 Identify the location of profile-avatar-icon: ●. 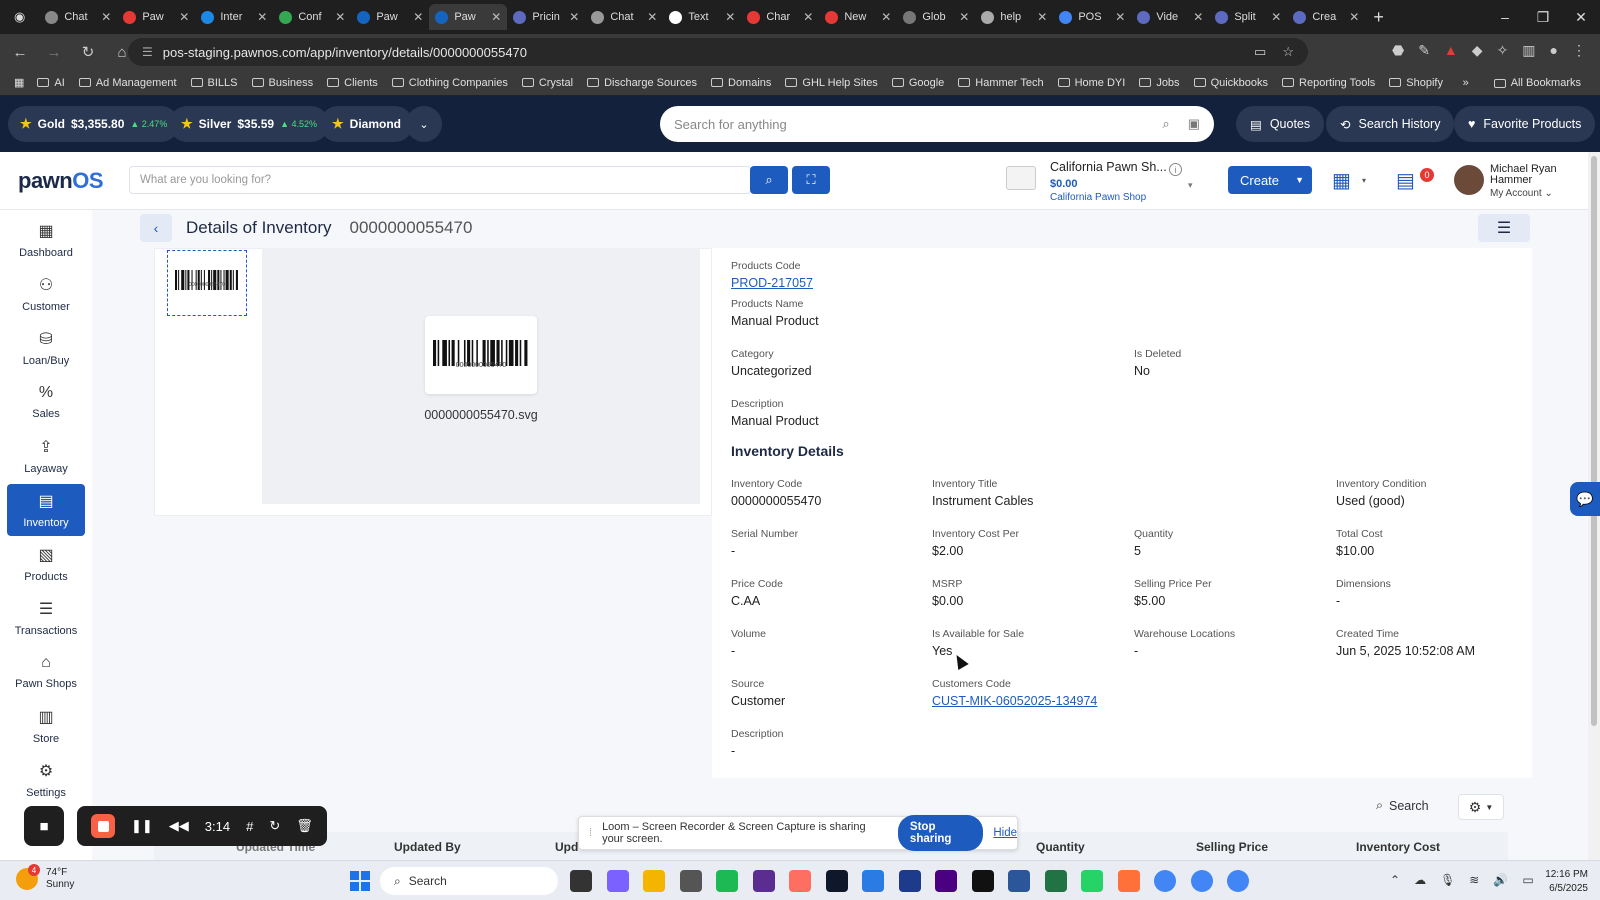
(1554, 50).